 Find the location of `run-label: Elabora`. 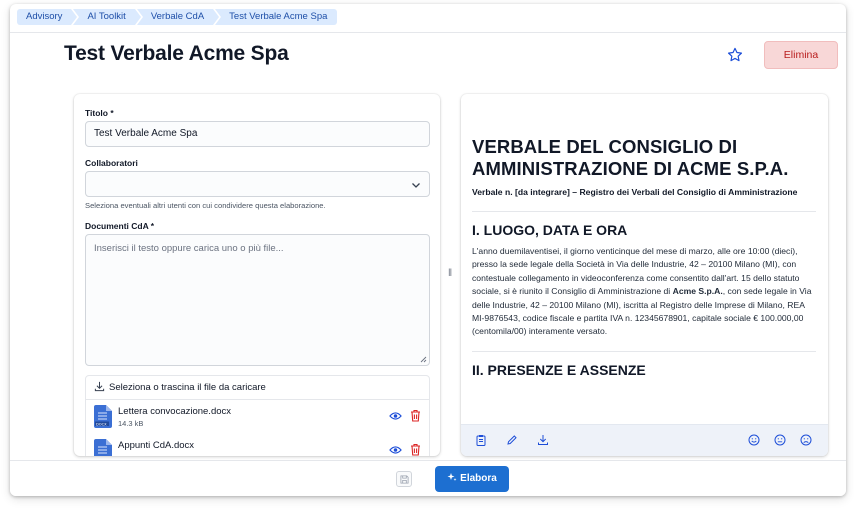

run-label: Elabora is located at coordinates (478, 478).